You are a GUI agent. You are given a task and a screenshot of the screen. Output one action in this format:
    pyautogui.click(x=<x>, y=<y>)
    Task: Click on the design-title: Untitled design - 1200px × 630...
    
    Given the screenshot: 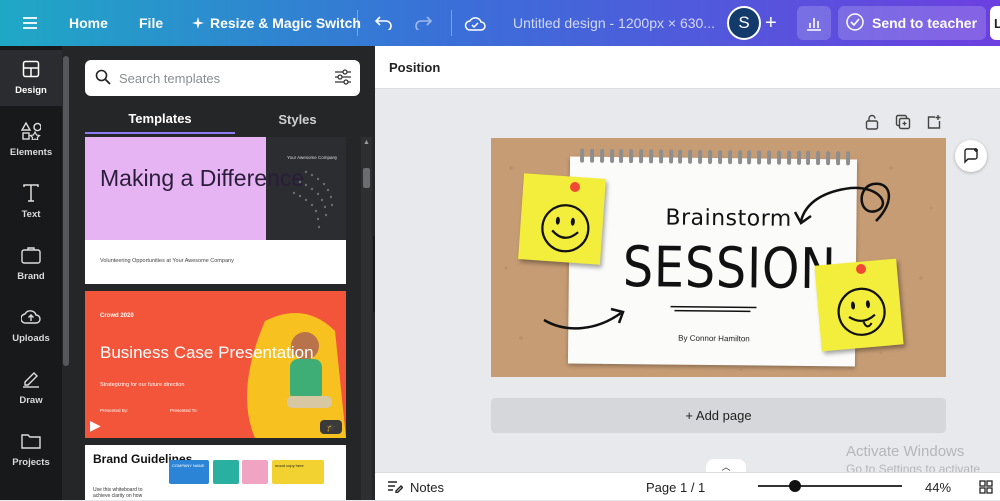 What is the action you would take?
    pyautogui.click(x=614, y=23)
    